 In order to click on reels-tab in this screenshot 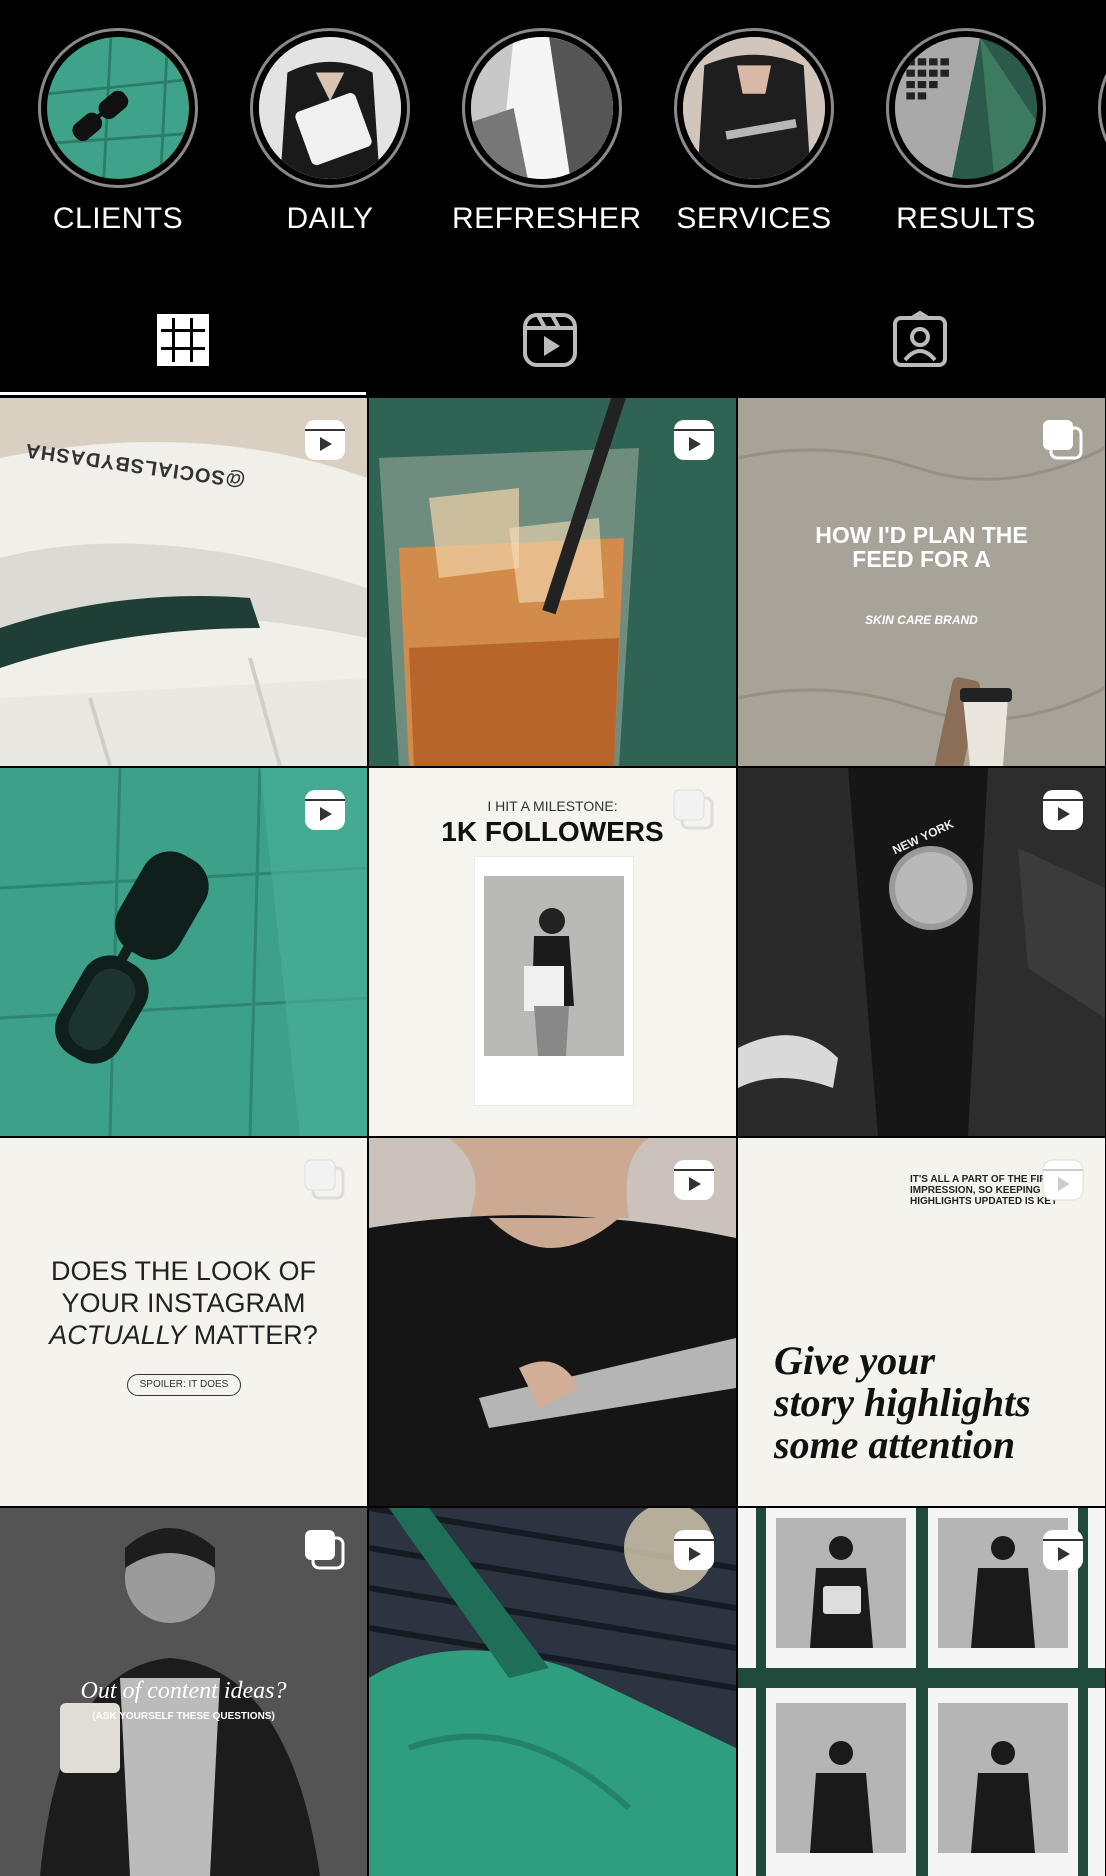, I will do `click(550, 340)`.